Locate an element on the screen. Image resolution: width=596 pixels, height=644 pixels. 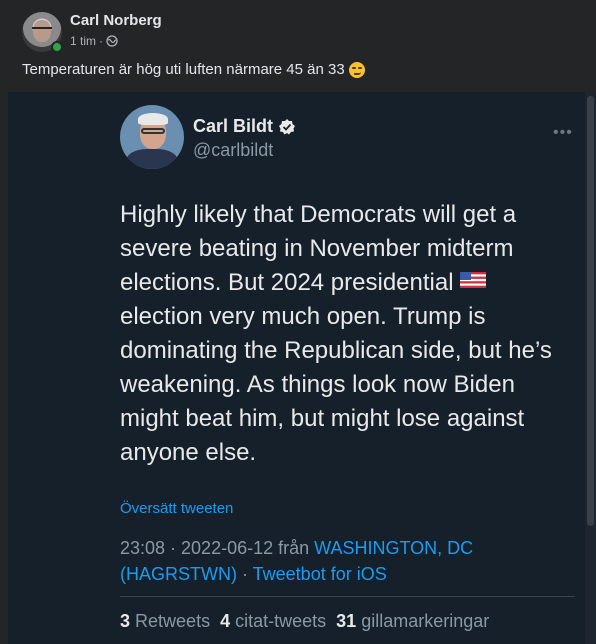
tweet-author-avatar is located at coordinates (152, 137).